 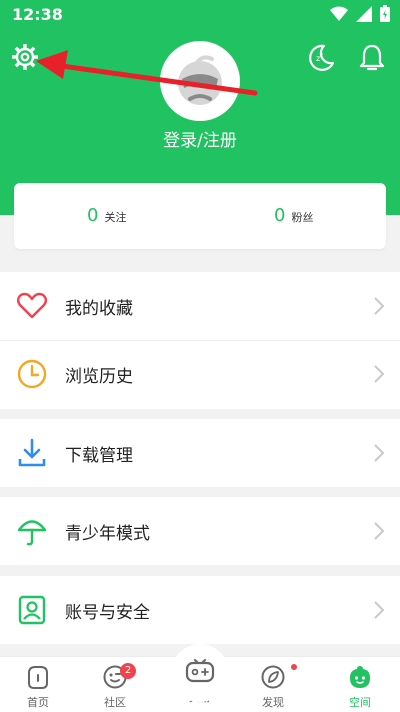 What do you see at coordinates (273, 677) in the screenshot?
I see `discover-icon` at bounding box center [273, 677].